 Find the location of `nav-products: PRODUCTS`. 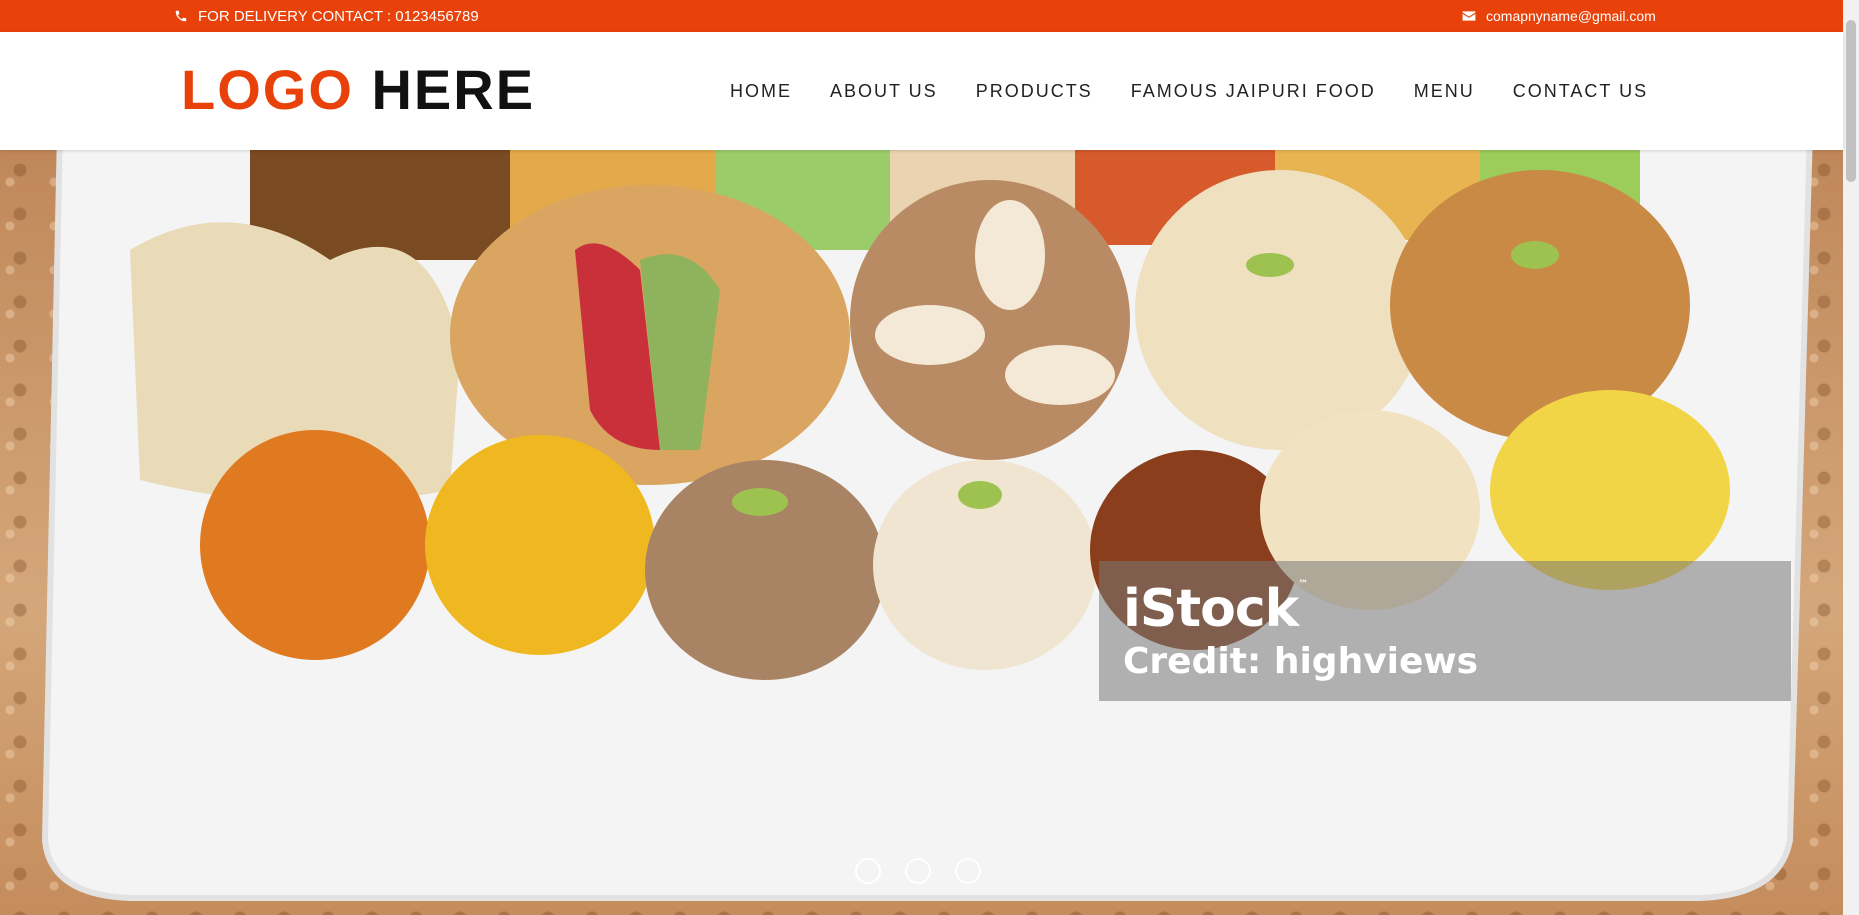

nav-products: PRODUCTS is located at coordinates (1034, 91).